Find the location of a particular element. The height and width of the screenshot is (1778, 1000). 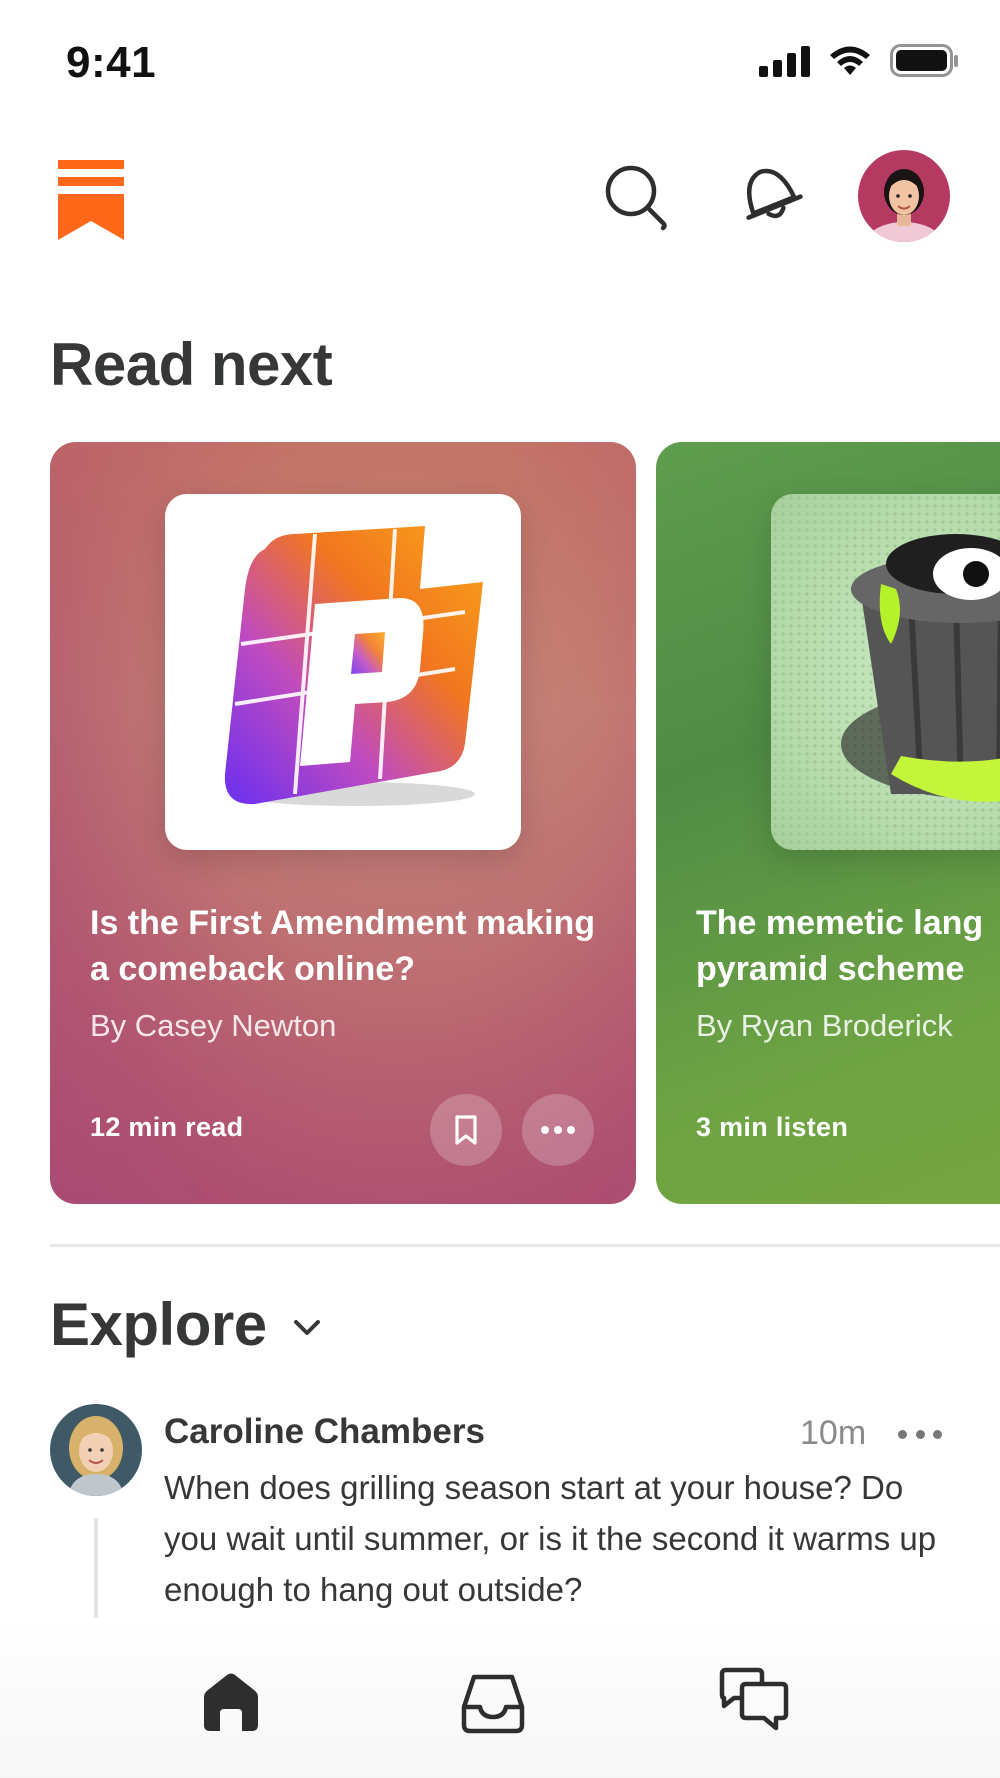

card-author: By Casey Newton is located at coordinates (213, 1025).